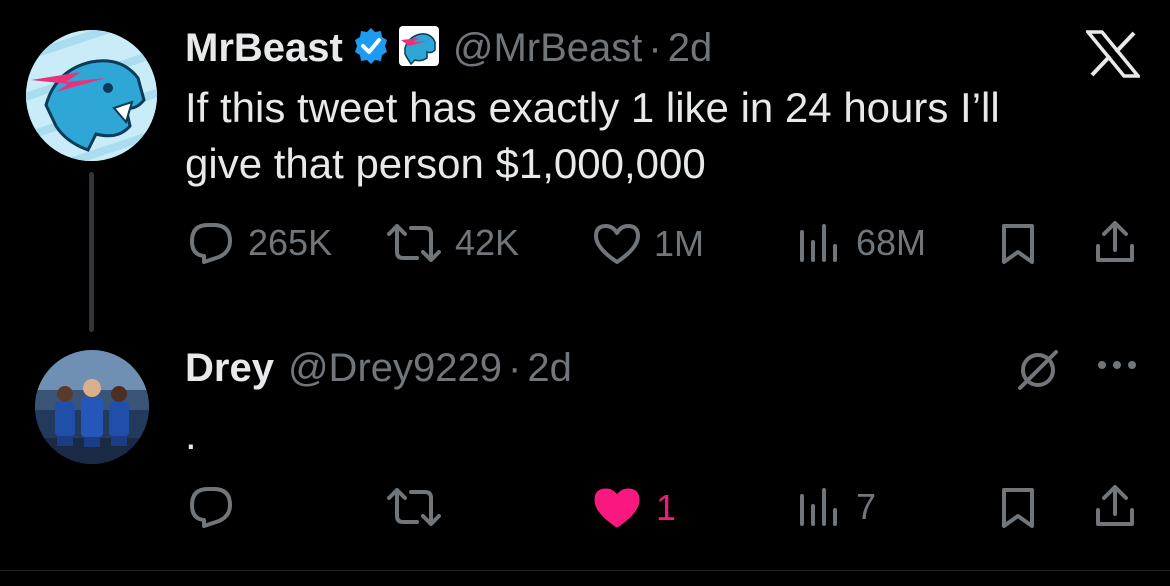 Image resolution: width=1170 pixels, height=586 pixels. I want to click on repost-button: 42K, so click(452, 243).